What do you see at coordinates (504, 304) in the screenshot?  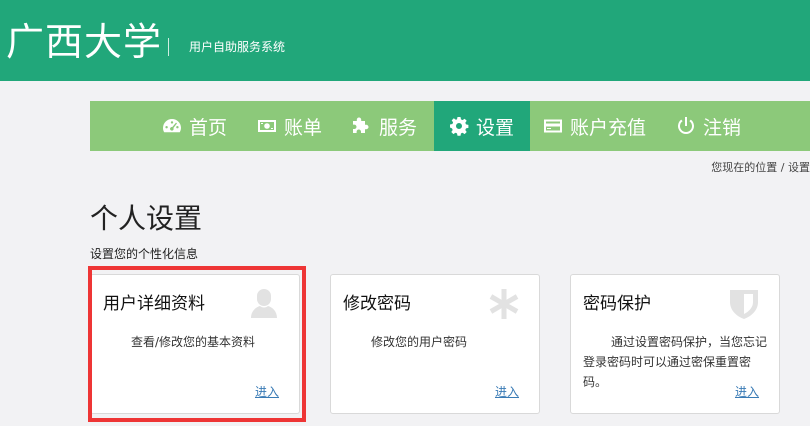 I see `asterisk-icon` at bounding box center [504, 304].